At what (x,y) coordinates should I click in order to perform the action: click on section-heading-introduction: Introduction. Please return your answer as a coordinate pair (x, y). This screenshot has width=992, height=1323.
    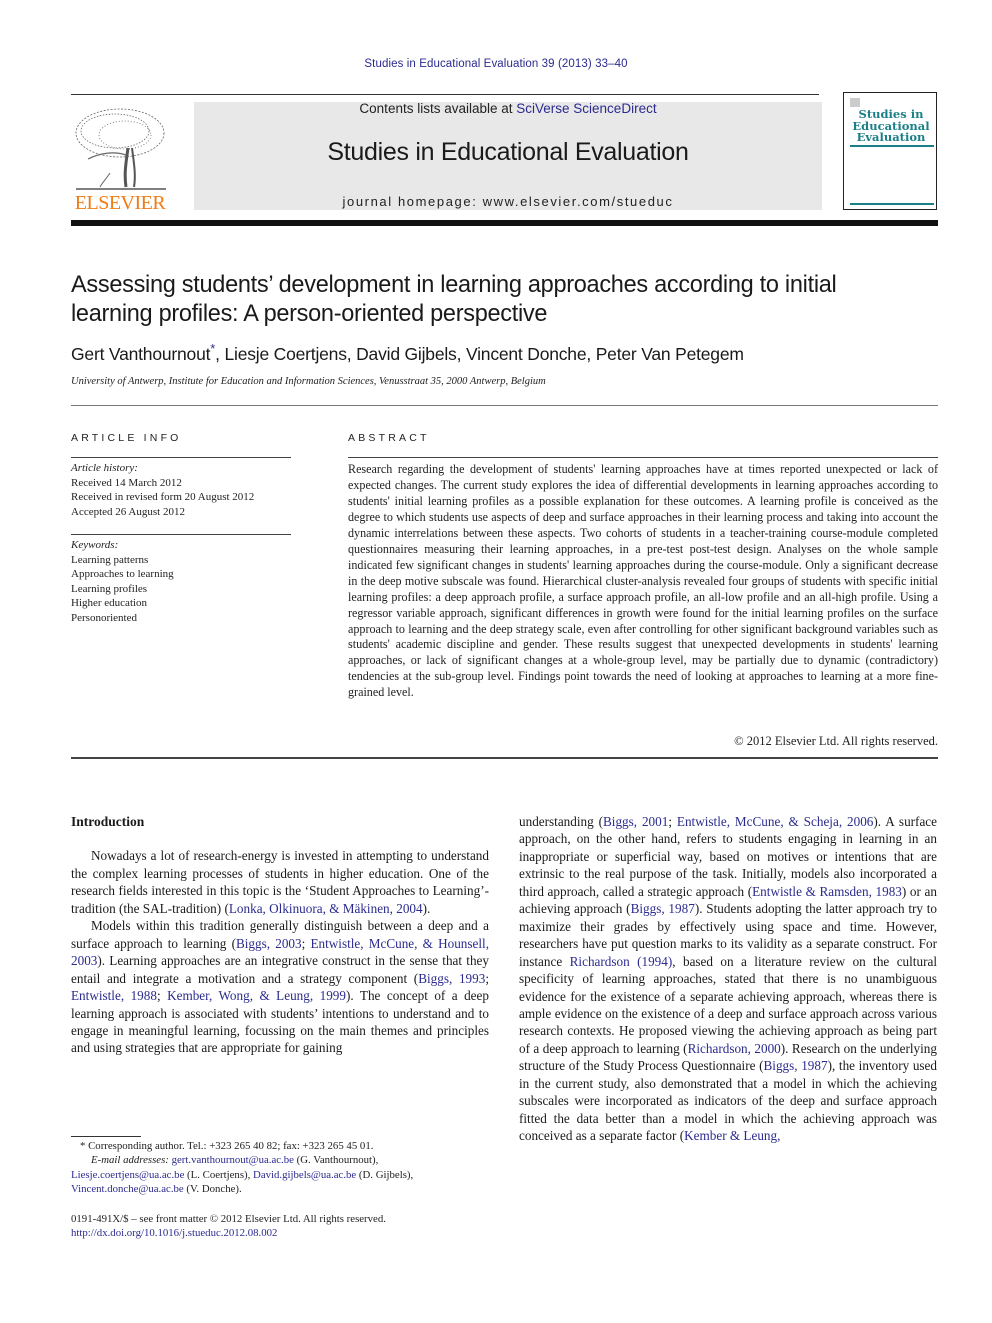
    Looking at the image, I should click on (108, 821).